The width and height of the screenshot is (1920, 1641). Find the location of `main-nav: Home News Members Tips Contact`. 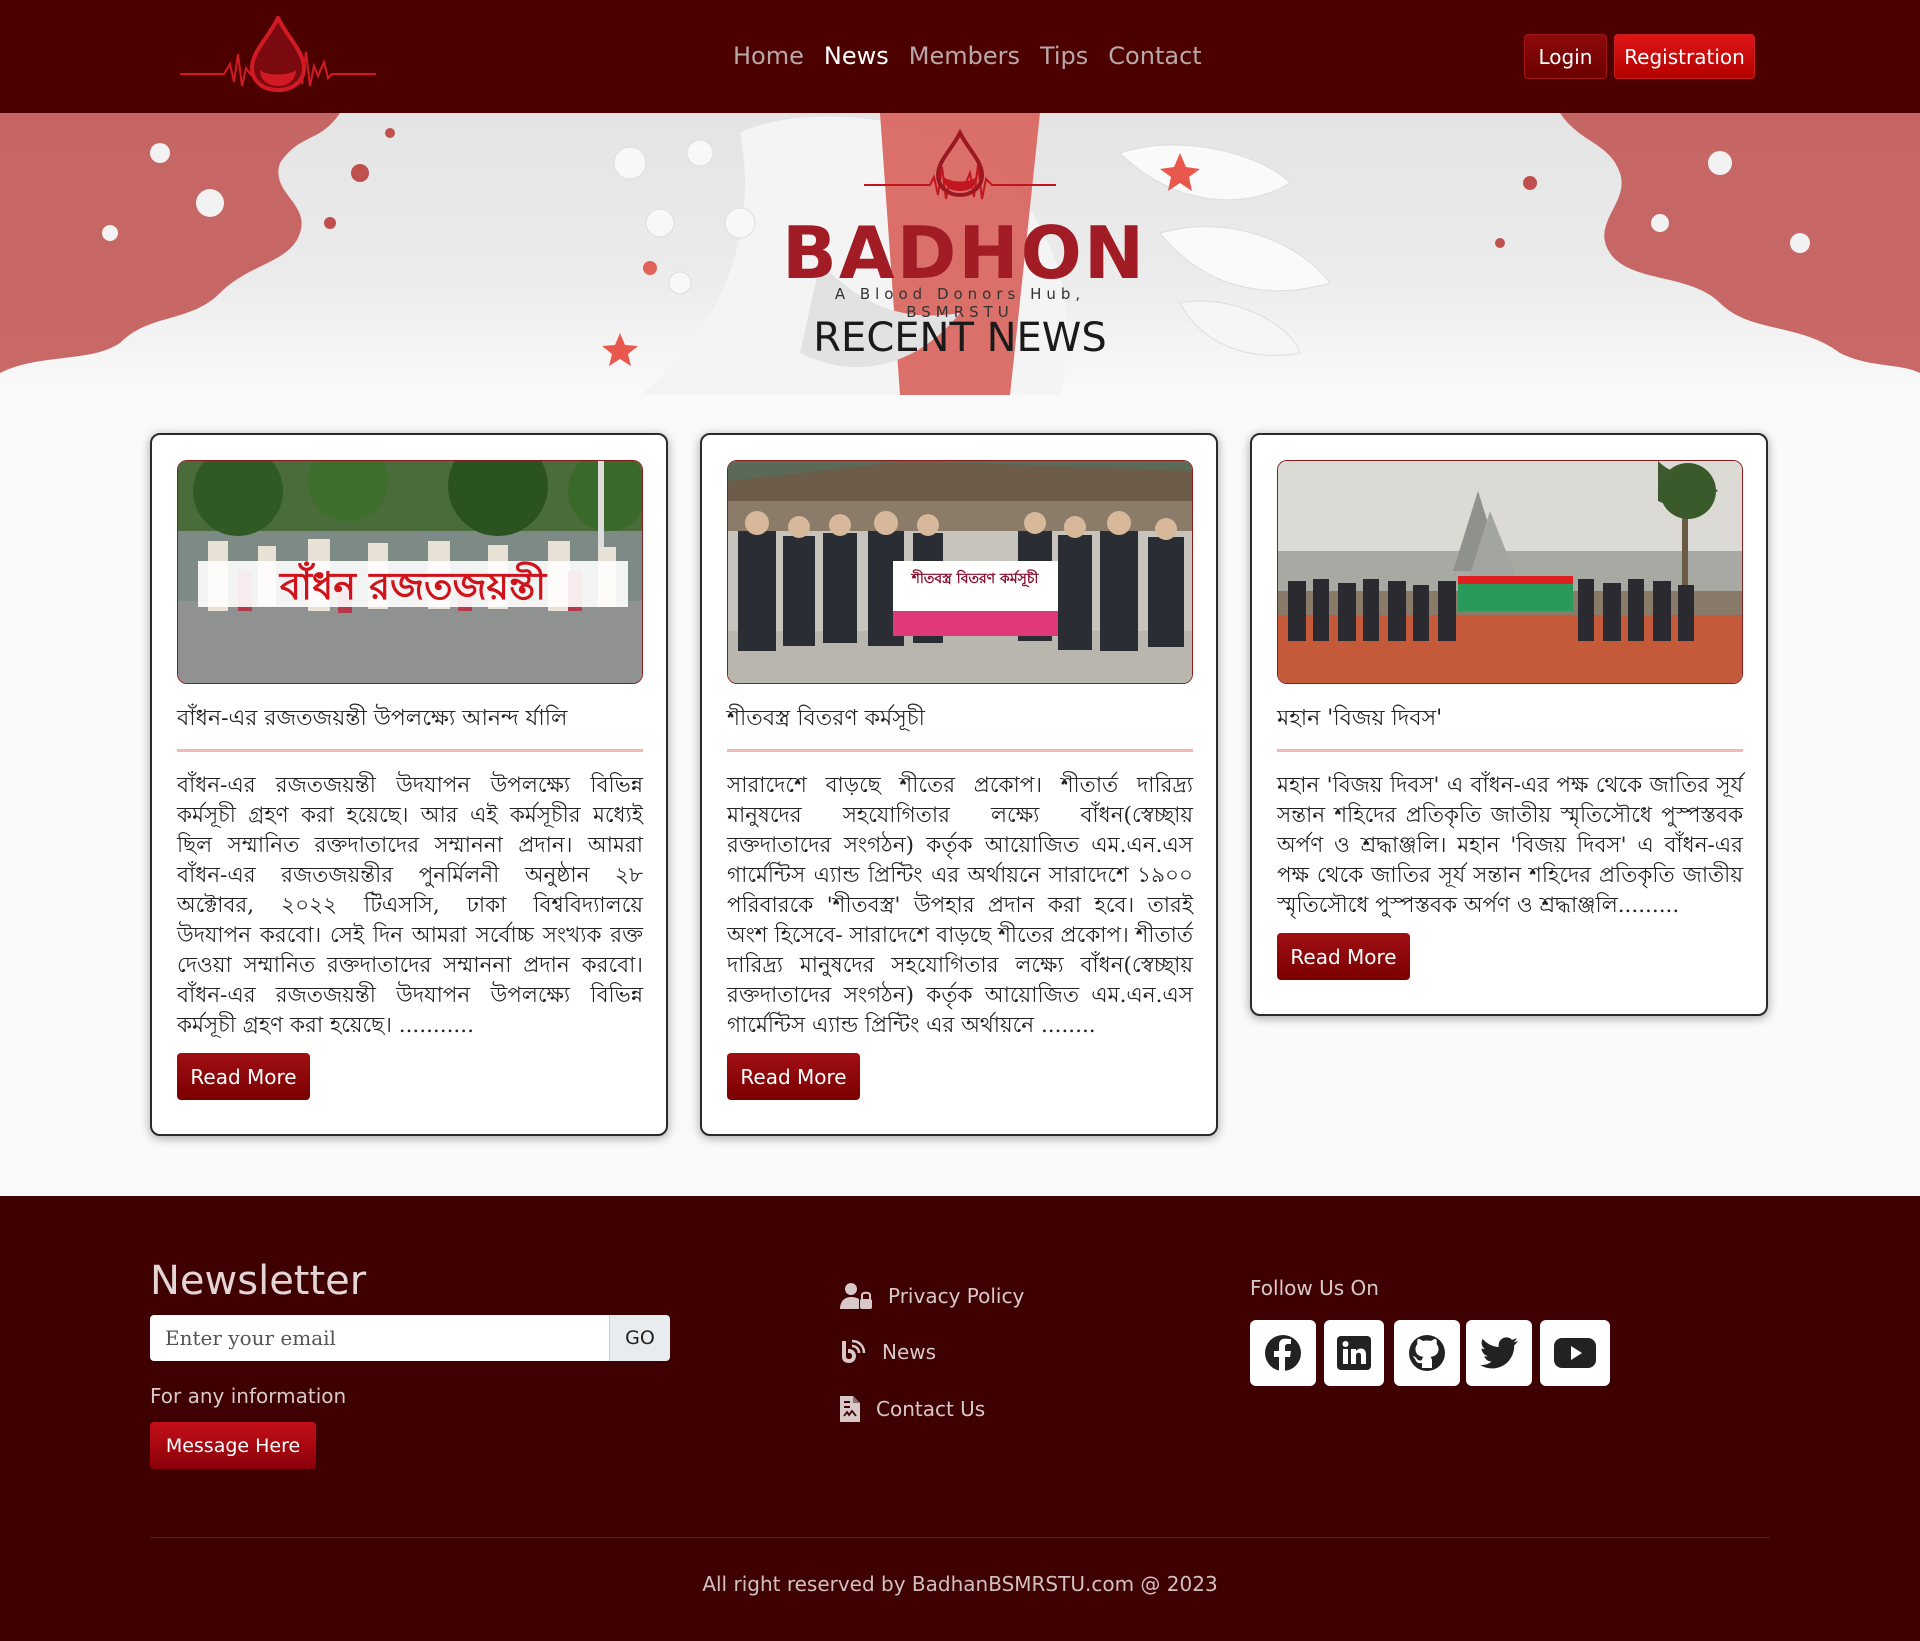

main-nav: Home News Members Tips Contact is located at coordinates (977, 56).